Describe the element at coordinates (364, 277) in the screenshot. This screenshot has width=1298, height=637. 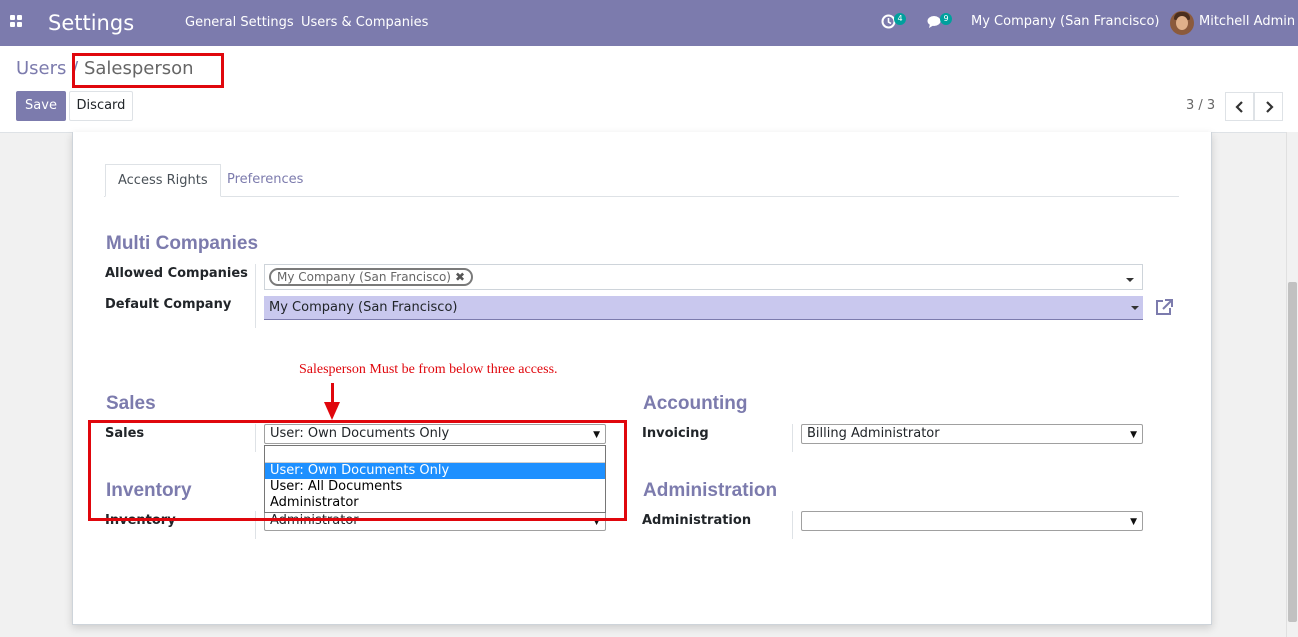
I see `company-tag-label: My Company (San Francisco)` at that location.